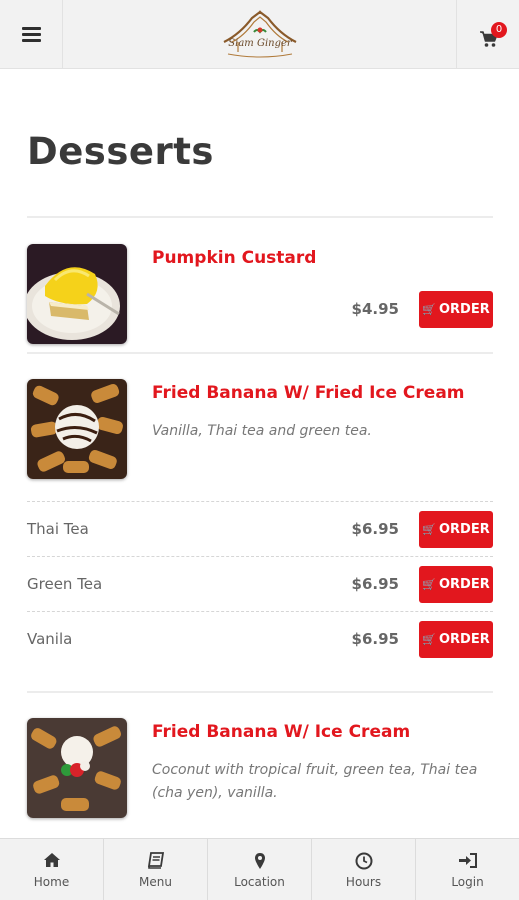 Image resolution: width=519 pixels, height=900 pixels. What do you see at coordinates (308, 393) in the screenshot?
I see `item-name-fried-banana-fried-ice-cream: Fried Banana W/ Fried Ice Cream` at bounding box center [308, 393].